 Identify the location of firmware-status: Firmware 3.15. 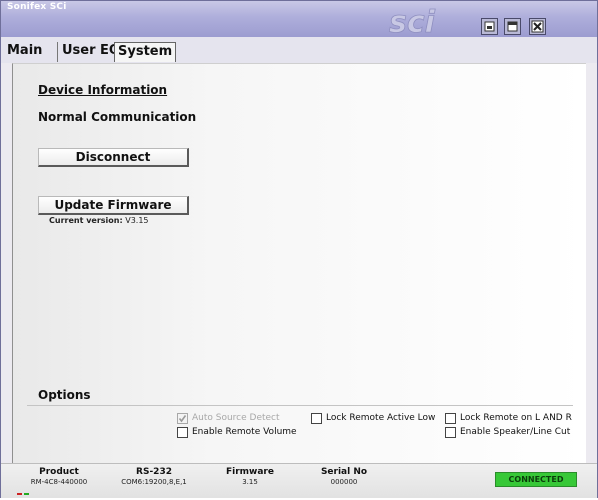
(250, 476).